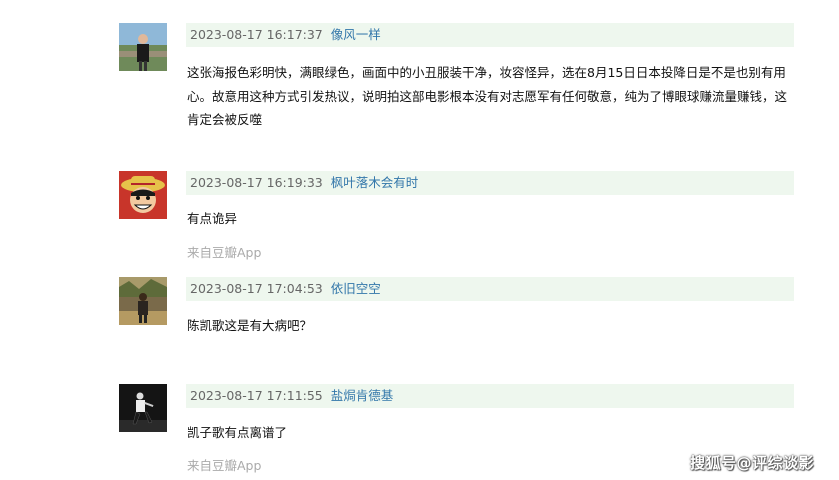 The width and height of the screenshot is (839, 480). What do you see at coordinates (490, 289) in the screenshot?
I see `comment-meta: 2023-08-17 17:04:53 依旧空空` at bounding box center [490, 289].